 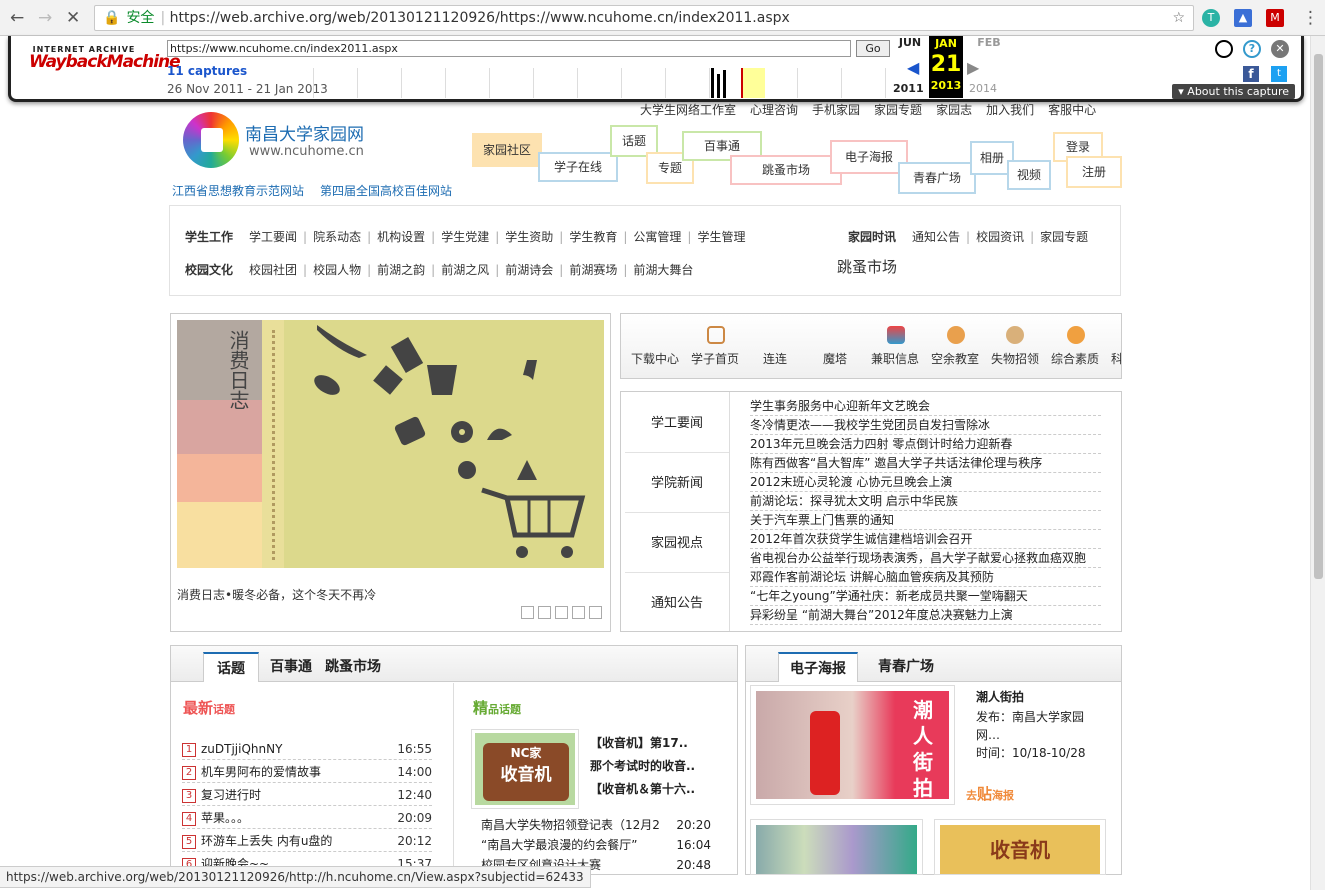 I want to click on go-button: Go, so click(x=873, y=48).